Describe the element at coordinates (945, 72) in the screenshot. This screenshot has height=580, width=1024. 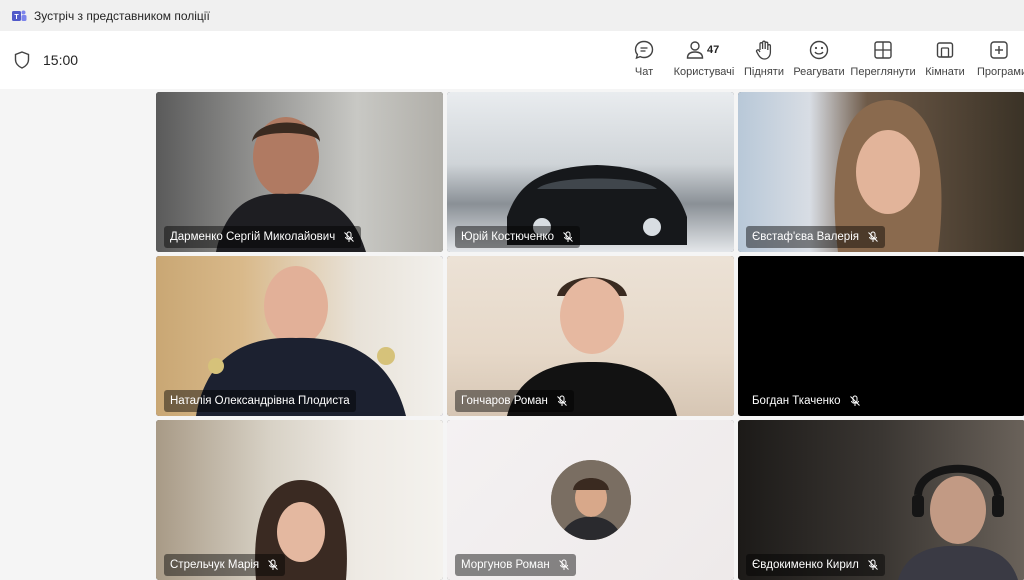
I see `rooms-label: Кімнати` at that location.